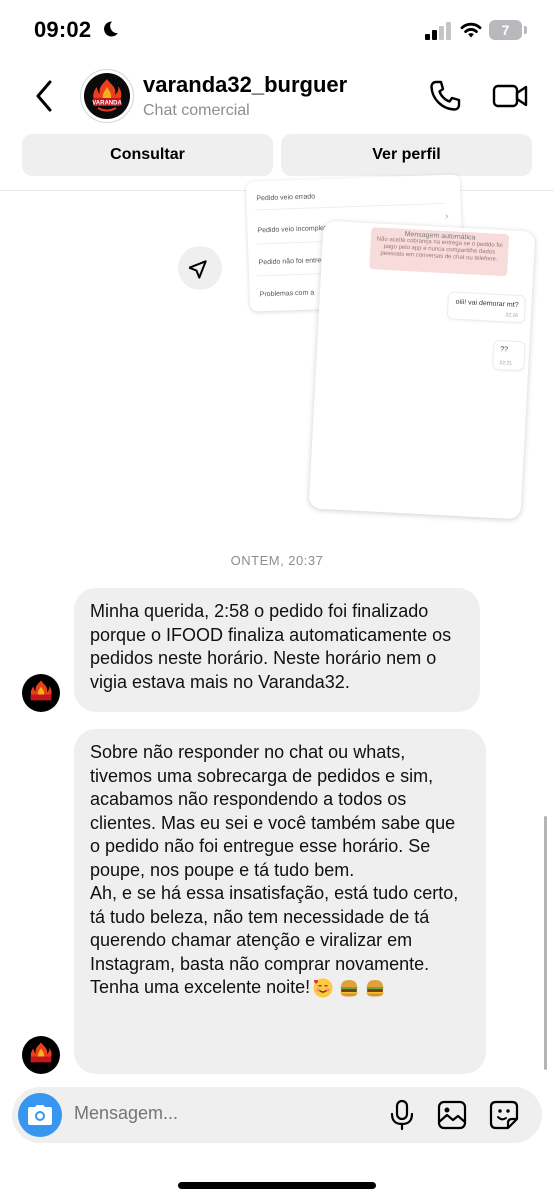  What do you see at coordinates (245, 85) in the screenshot?
I see `profile-name: varanda32_burguer` at bounding box center [245, 85].